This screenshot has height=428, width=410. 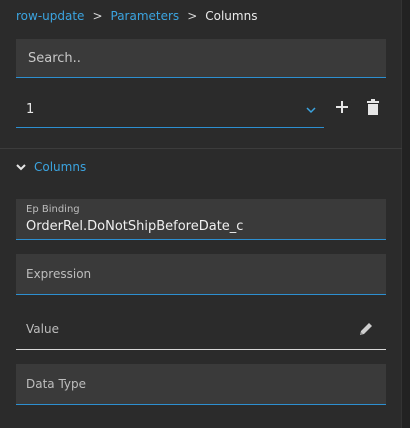 I want to click on pencil-icon, so click(x=366, y=329).